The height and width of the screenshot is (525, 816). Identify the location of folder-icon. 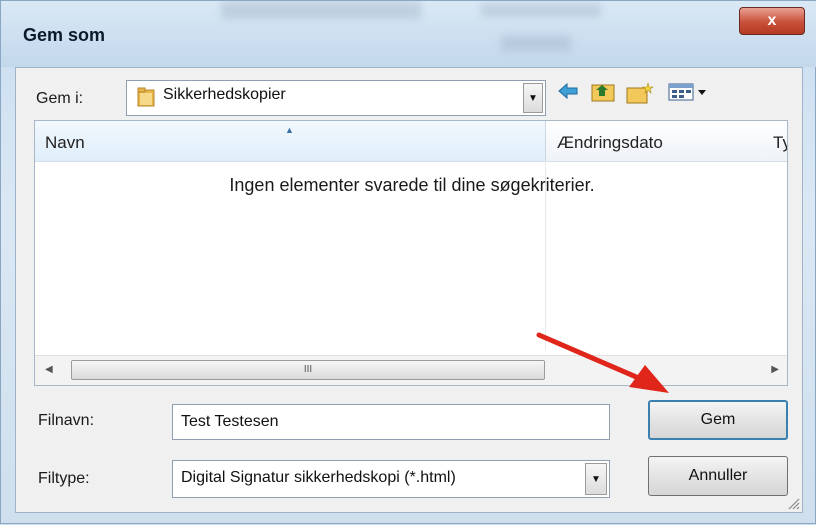
(146, 97).